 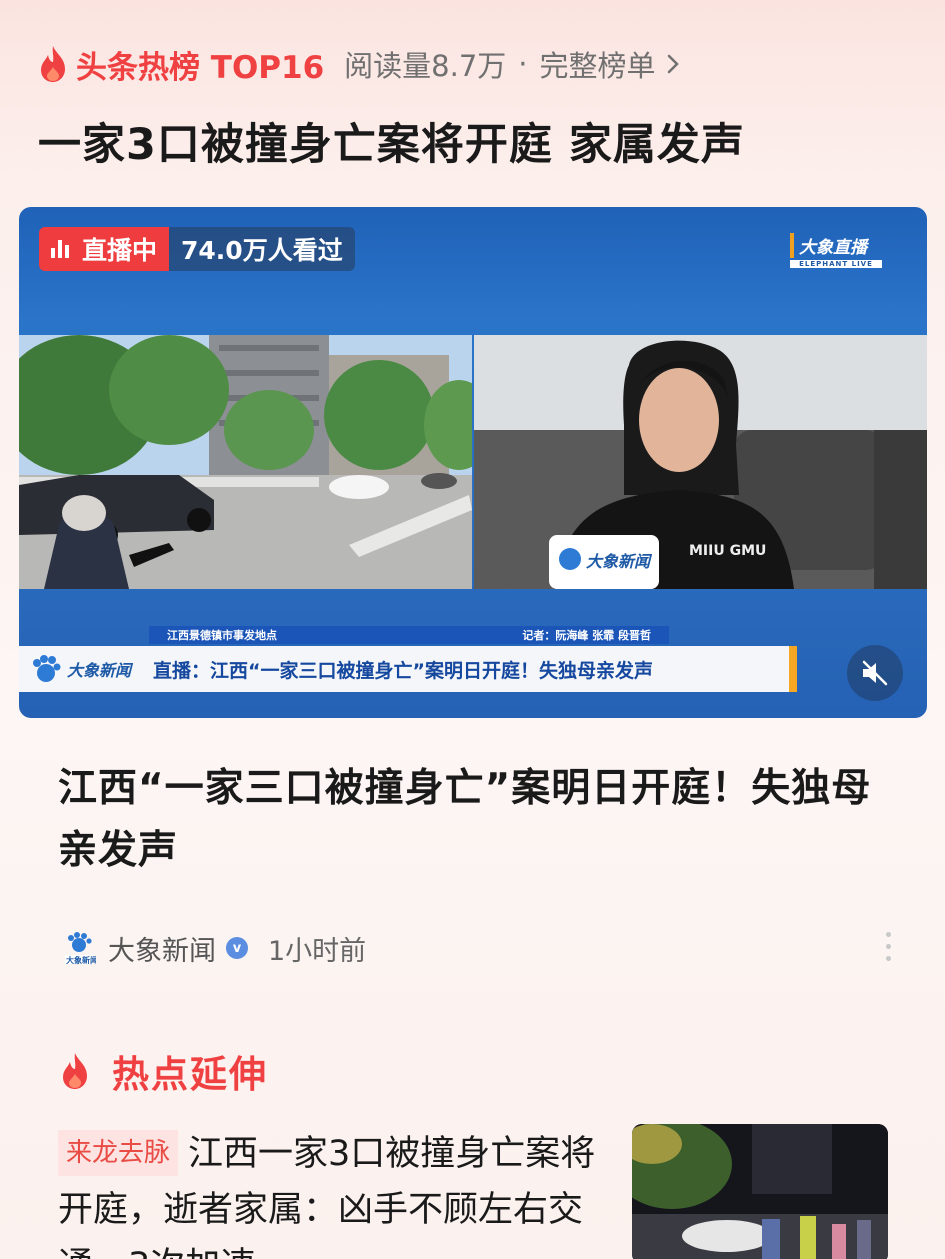 What do you see at coordinates (403, 670) in the screenshot?
I see `ticker-text: 直播：江西“一家三口被撞身亡”案明日开庭！失独母亲发声` at bounding box center [403, 670].